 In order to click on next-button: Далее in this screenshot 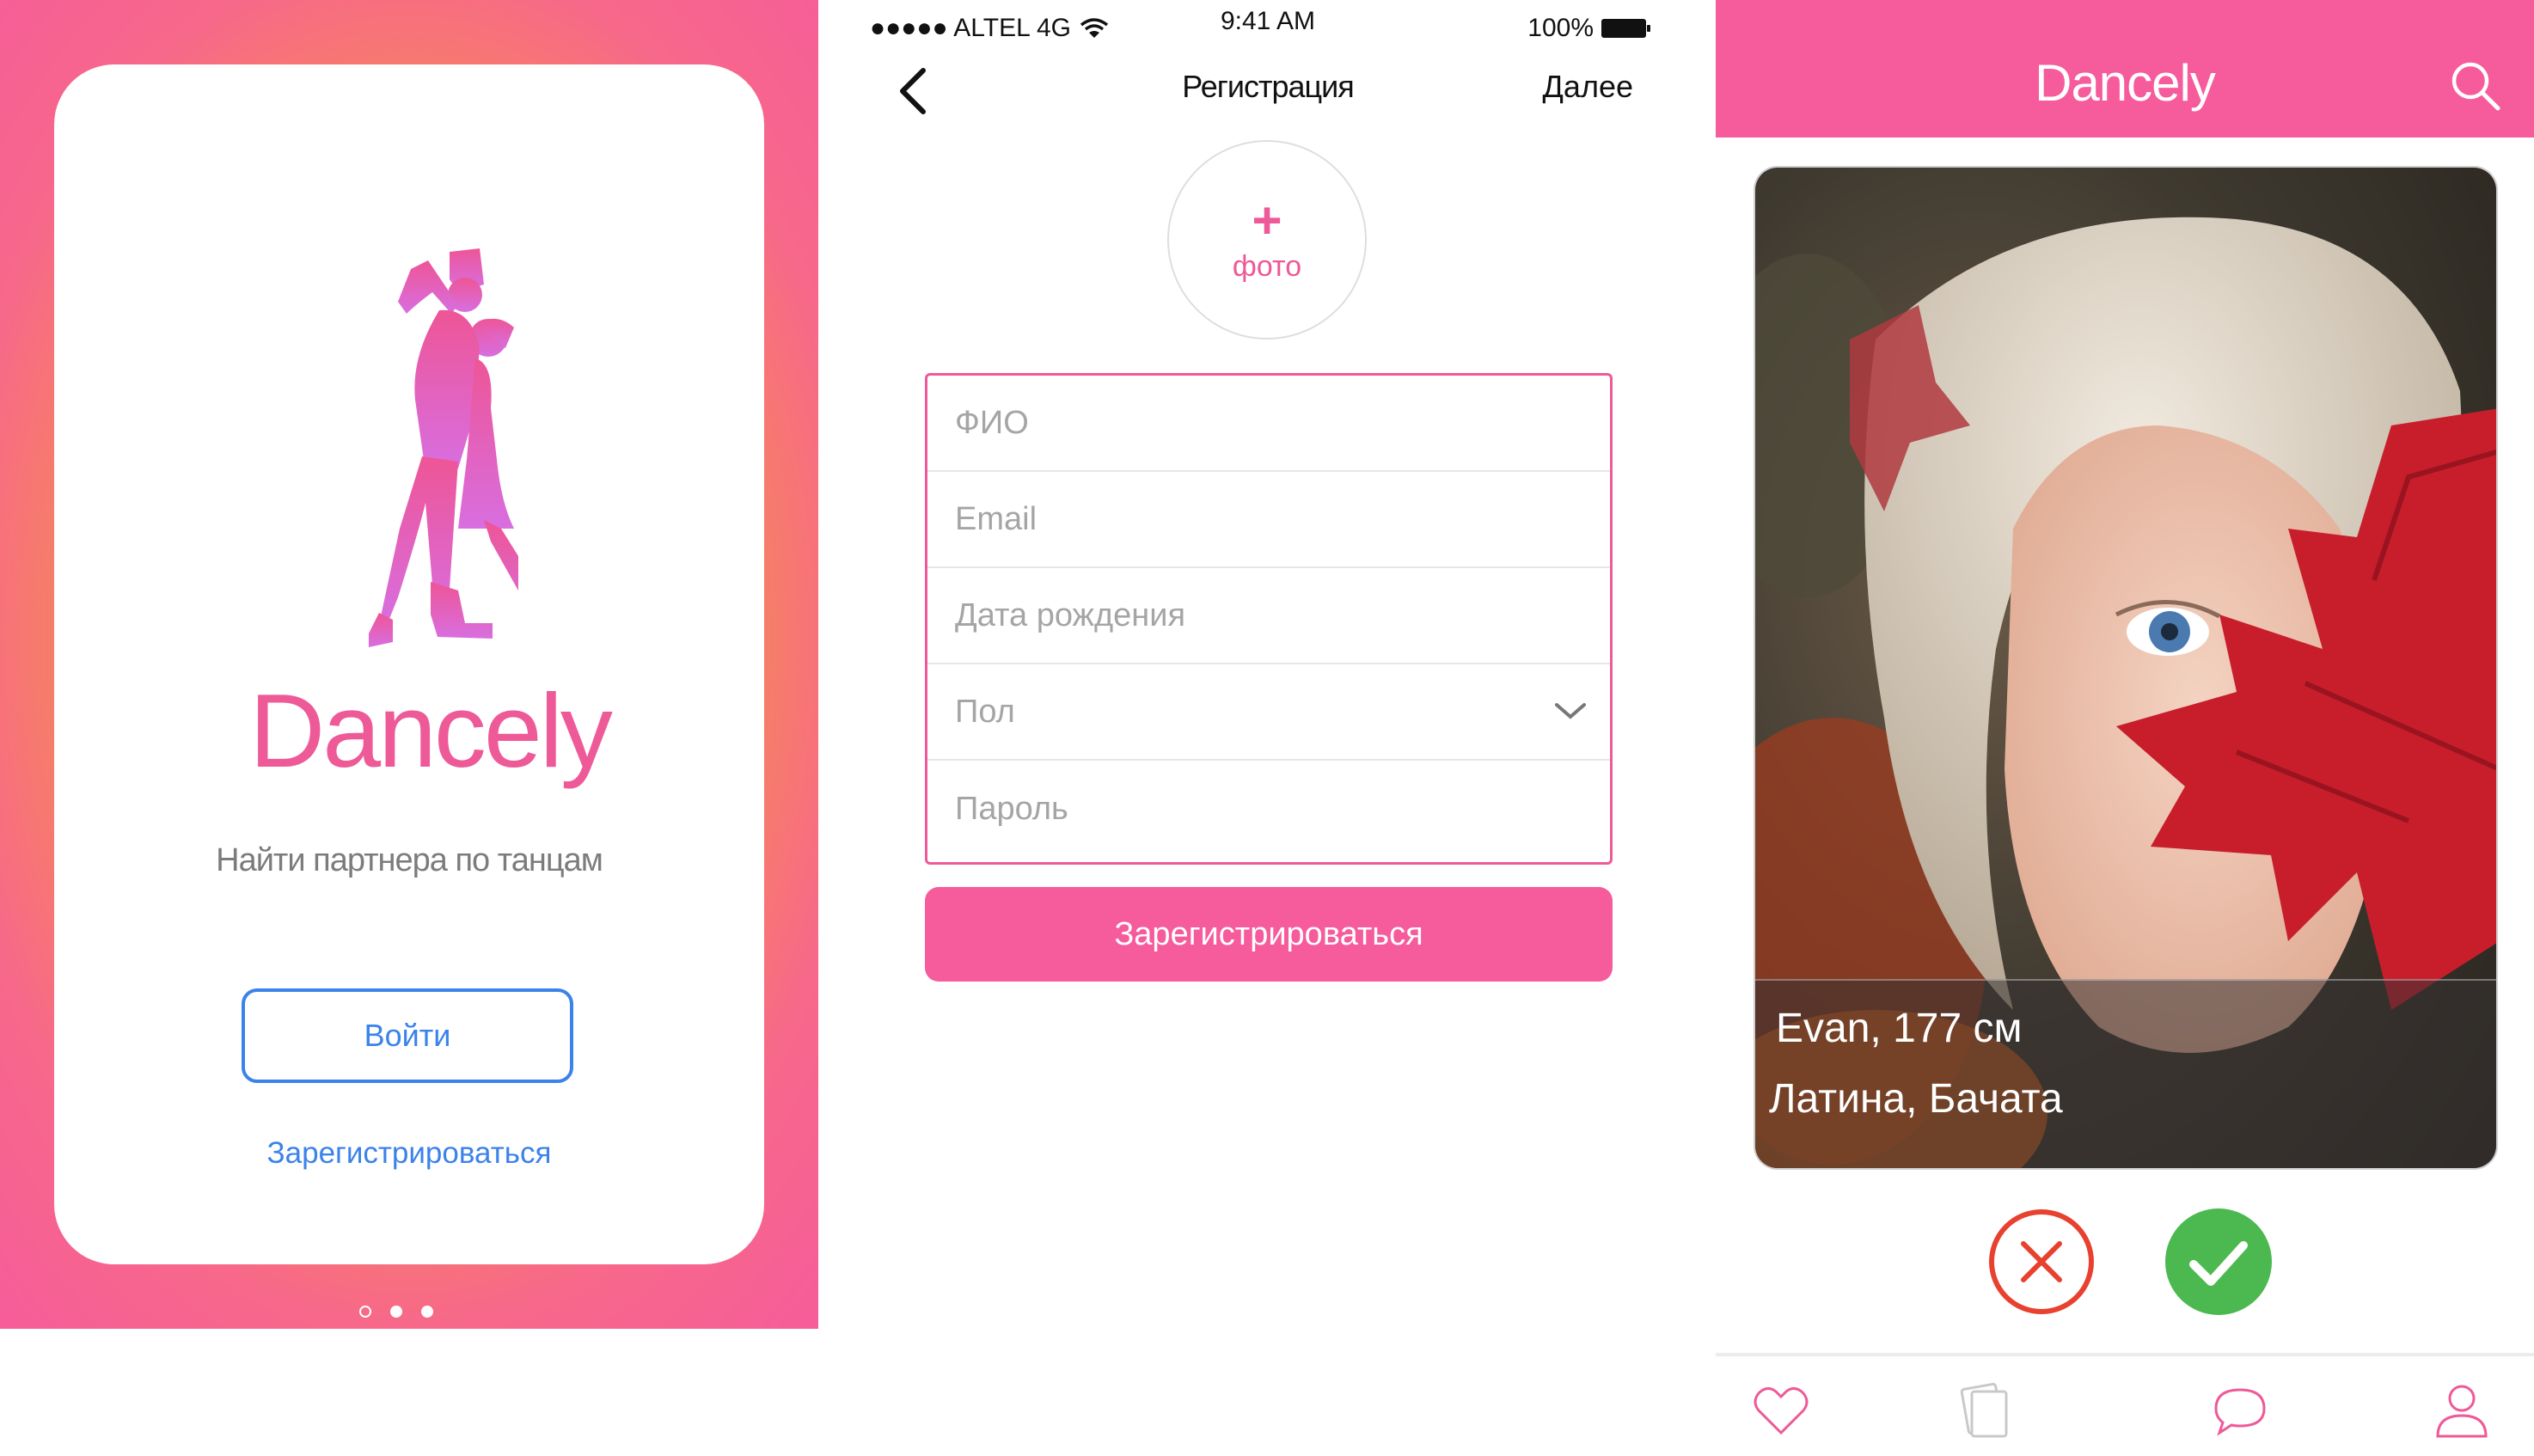, I will do `click(1588, 87)`.